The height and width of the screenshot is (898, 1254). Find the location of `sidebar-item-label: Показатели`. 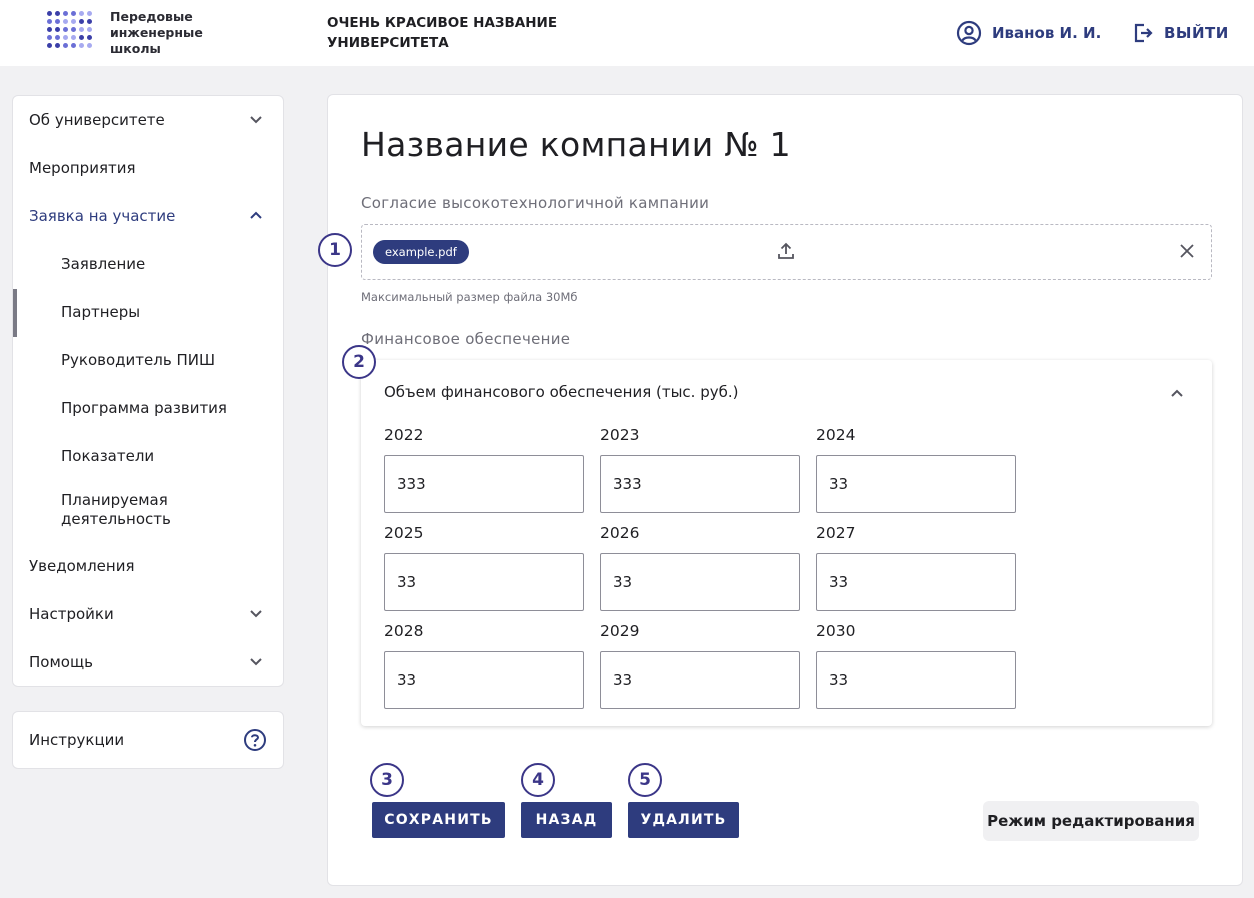

sidebar-item-label: Показатели is located at coordinates (108, 456).